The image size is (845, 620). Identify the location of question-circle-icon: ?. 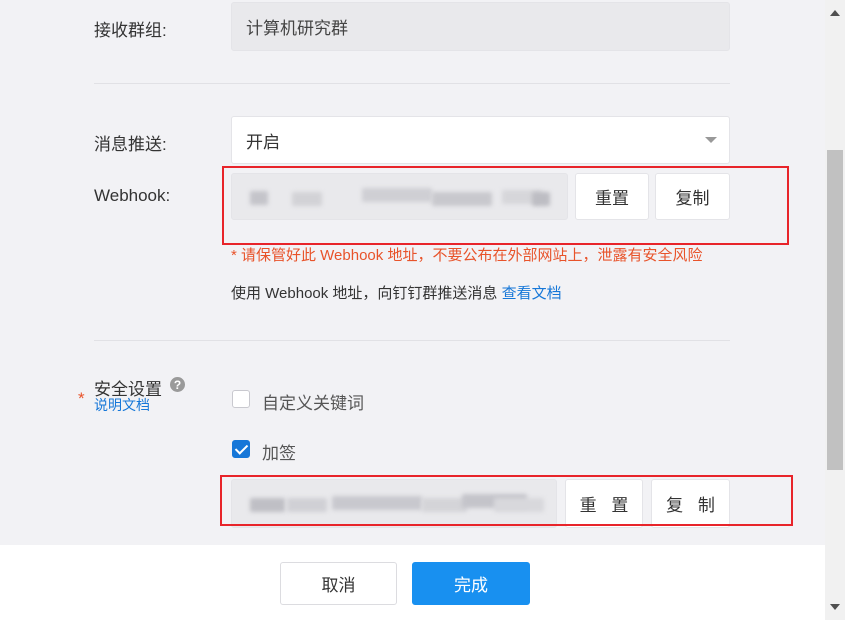
(177, 384).